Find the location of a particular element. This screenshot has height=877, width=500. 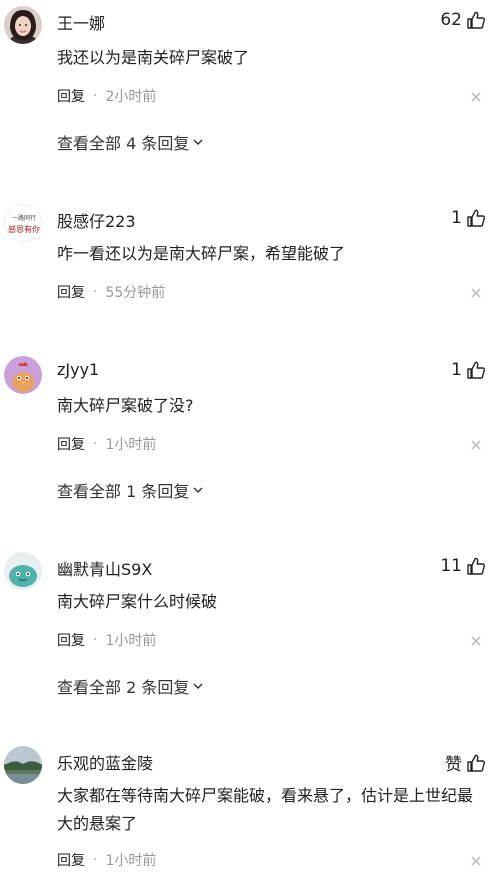

view-all-replies-button: 查看全部 1 条回复 is located at coordinates (131, 490).